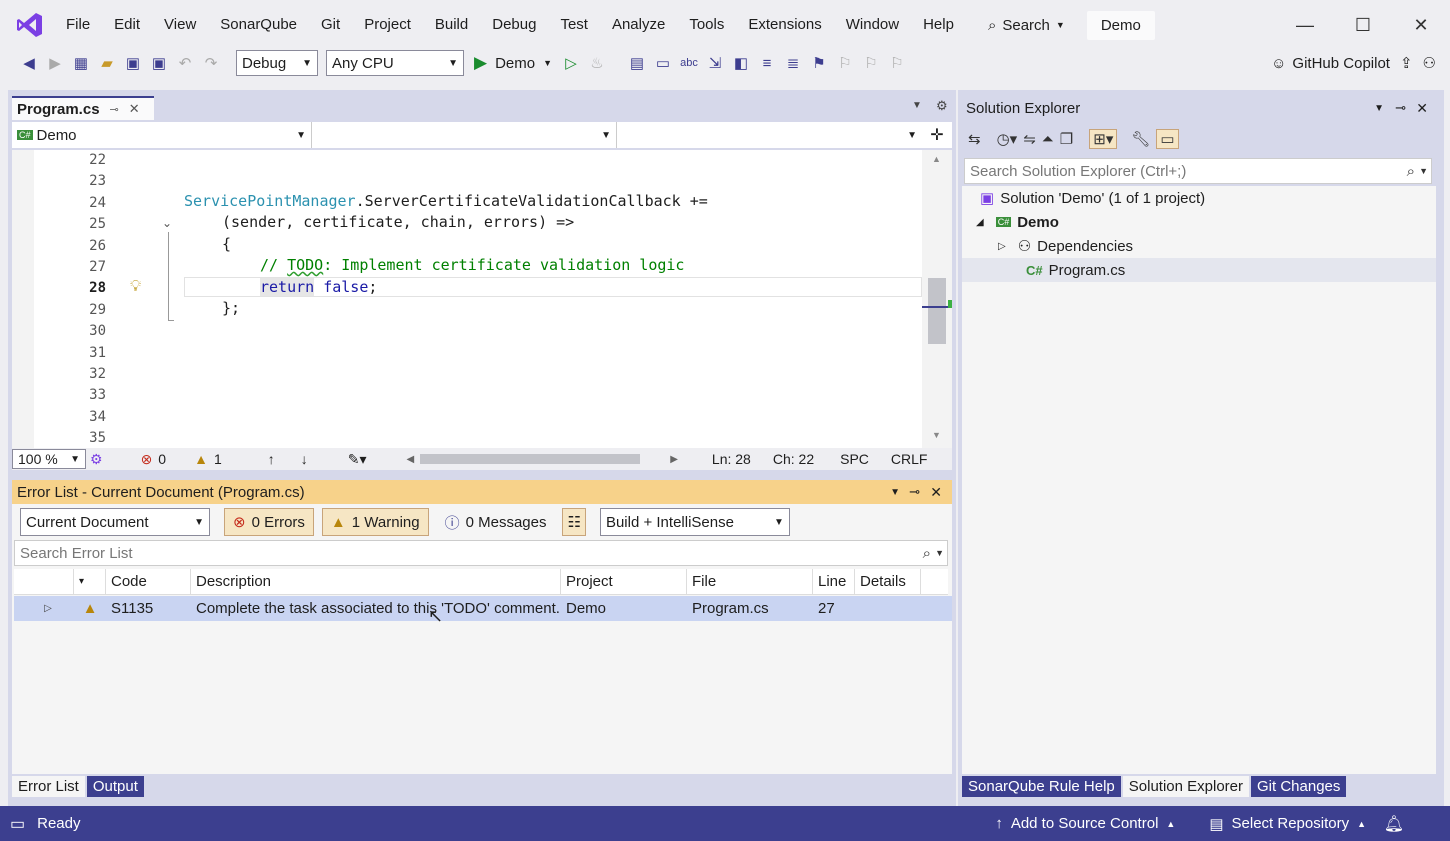  Describe the element at coordinates (715, 63) in the screenshot. I see `step-icon: ⇲` at that location.